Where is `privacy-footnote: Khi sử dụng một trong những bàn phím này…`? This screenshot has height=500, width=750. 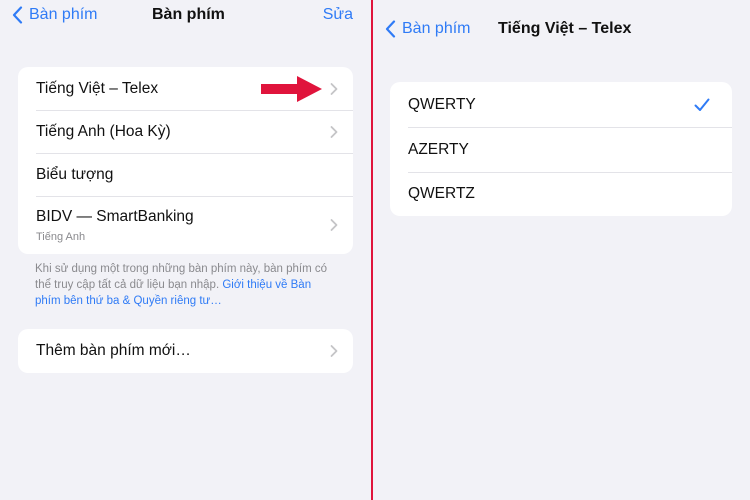
privacy-footnote: Khi sử dụng một trong những bàn phím này… is located at coordinates (185, 285).